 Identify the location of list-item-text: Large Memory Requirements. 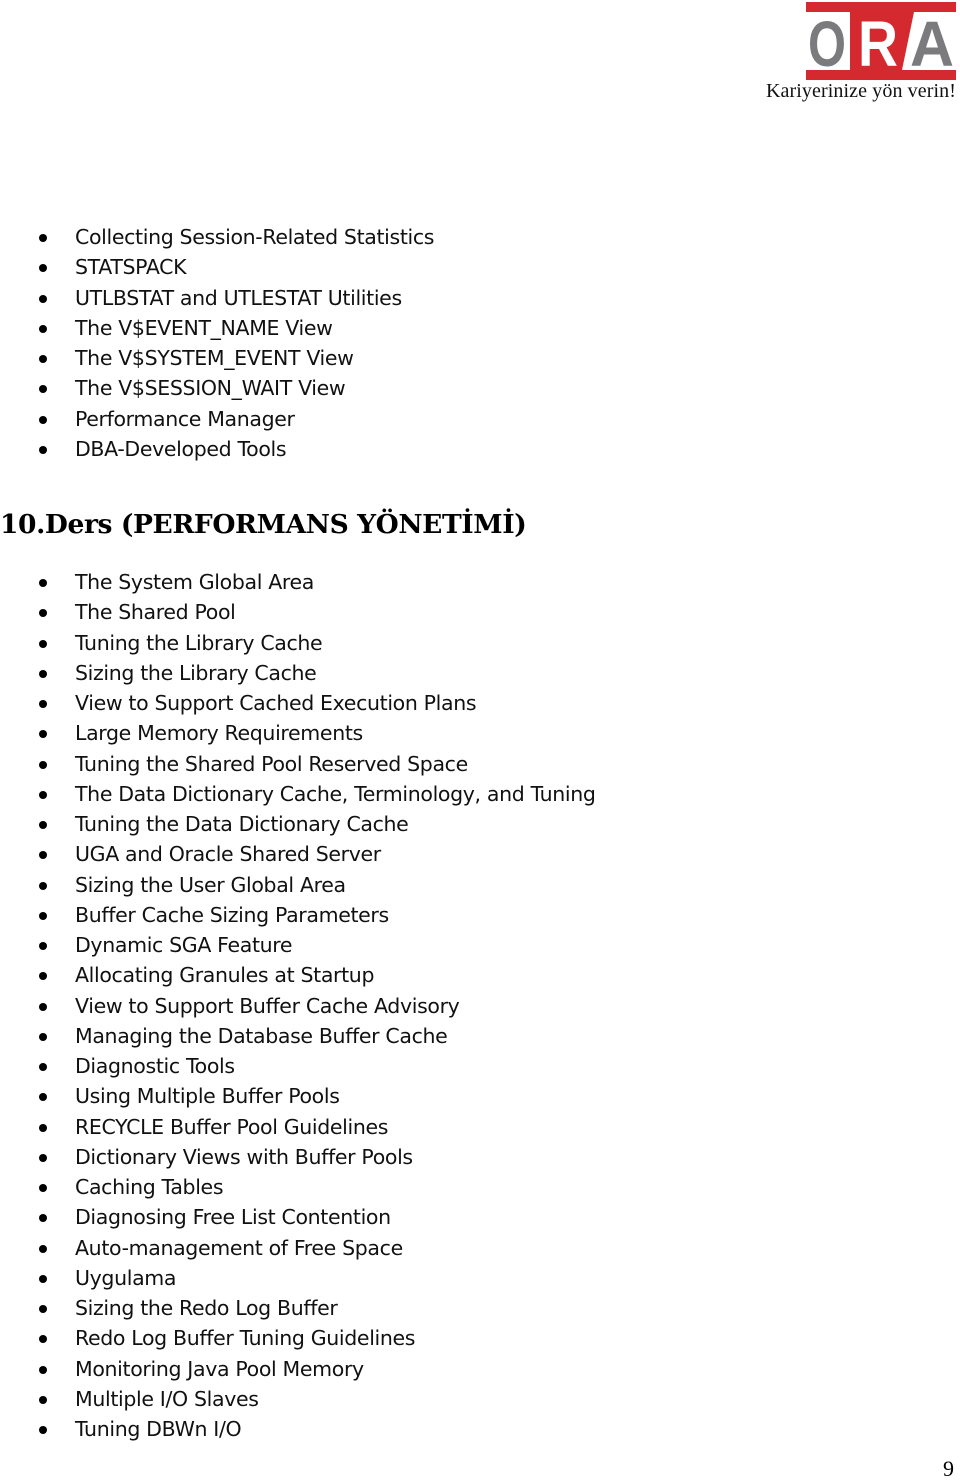
(219, 733).